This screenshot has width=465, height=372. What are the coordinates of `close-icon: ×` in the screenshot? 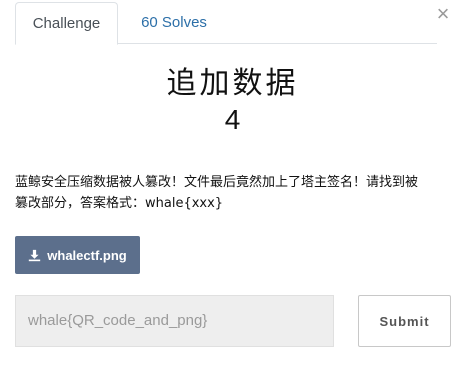 It's located at (443, 14).